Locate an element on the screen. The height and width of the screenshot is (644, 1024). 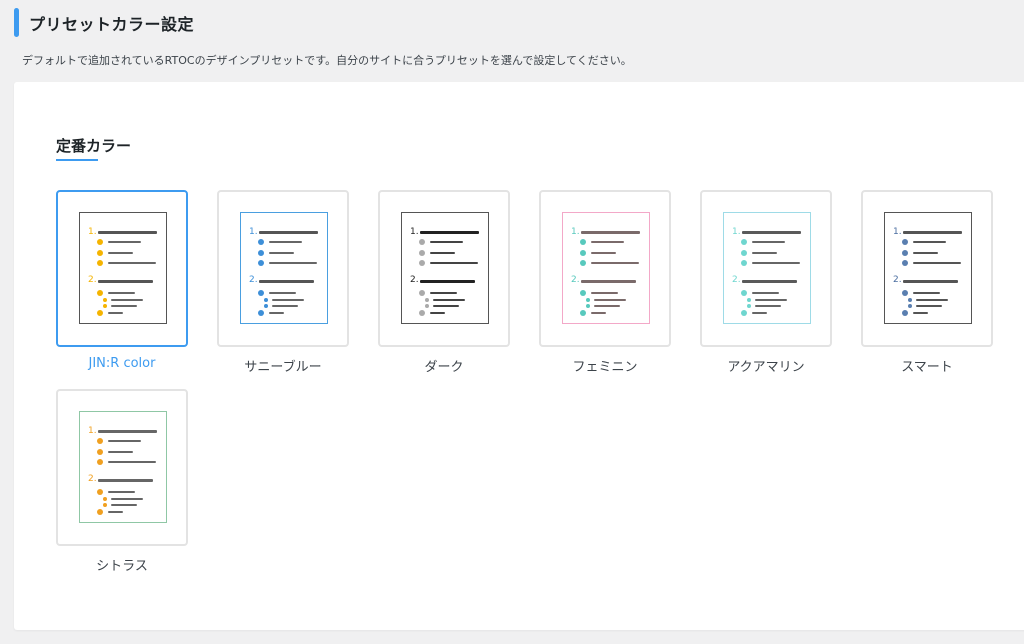
preset-option: 1. 2. シトラス is located at coordinates (122, 481).